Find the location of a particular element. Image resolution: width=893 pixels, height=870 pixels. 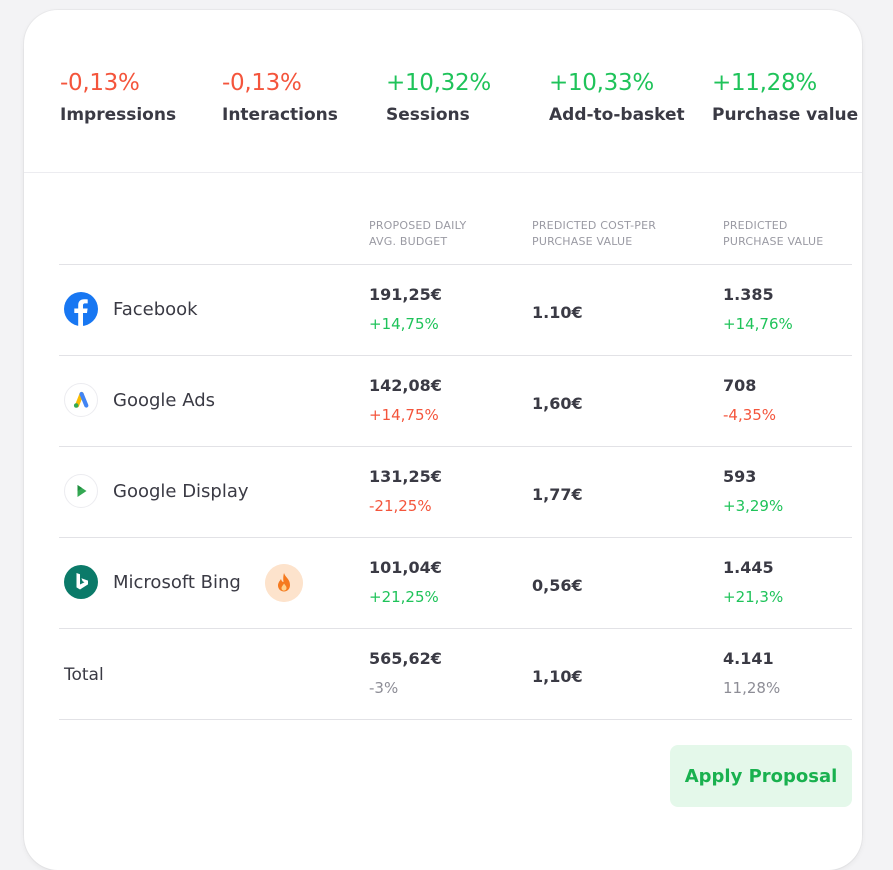

purchase-value-change: +21,3% is located at coordinates (753, 597).